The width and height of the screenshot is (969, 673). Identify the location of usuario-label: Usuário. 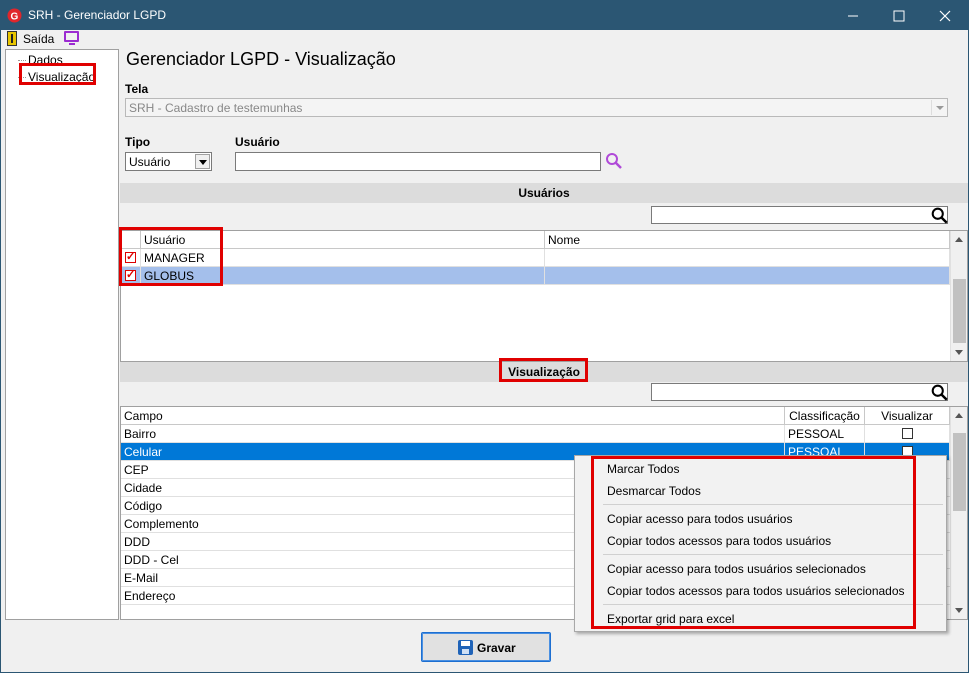
(257, 142).